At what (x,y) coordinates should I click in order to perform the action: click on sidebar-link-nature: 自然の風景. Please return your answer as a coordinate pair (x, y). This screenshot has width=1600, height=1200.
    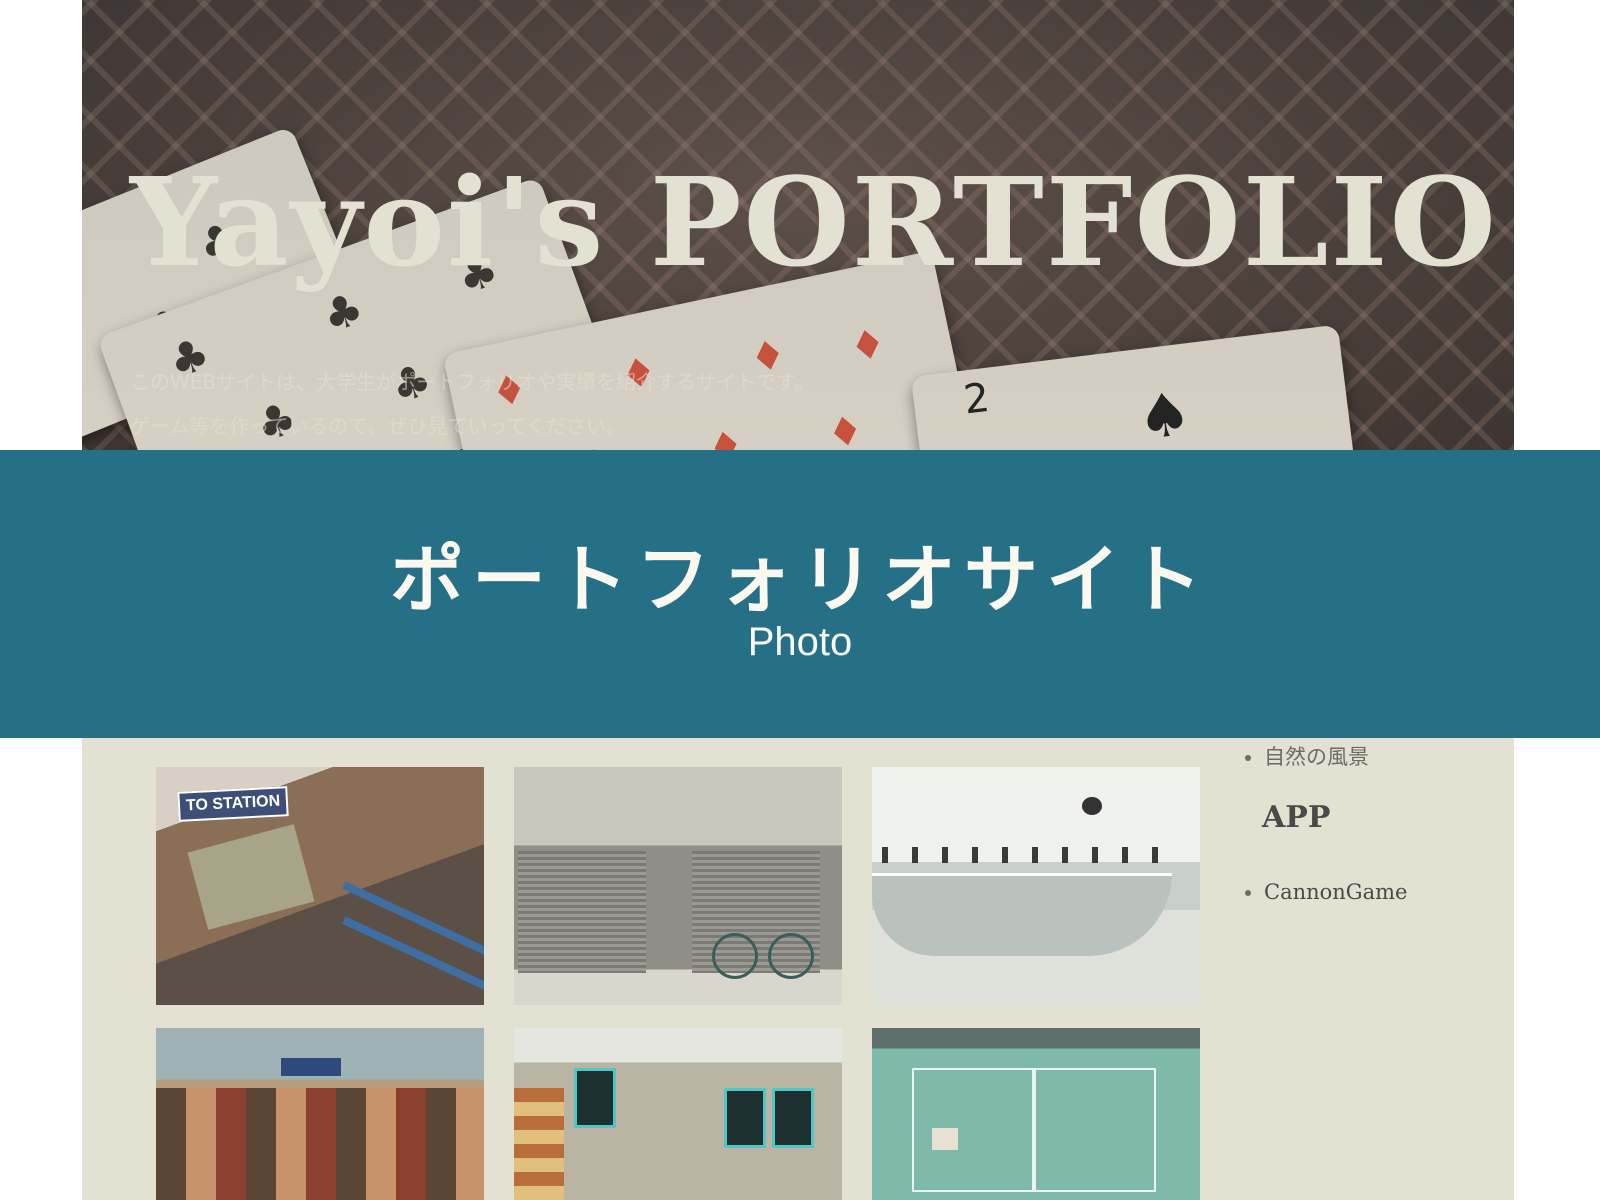
    Looking at the image, I should click on (1316, 757).